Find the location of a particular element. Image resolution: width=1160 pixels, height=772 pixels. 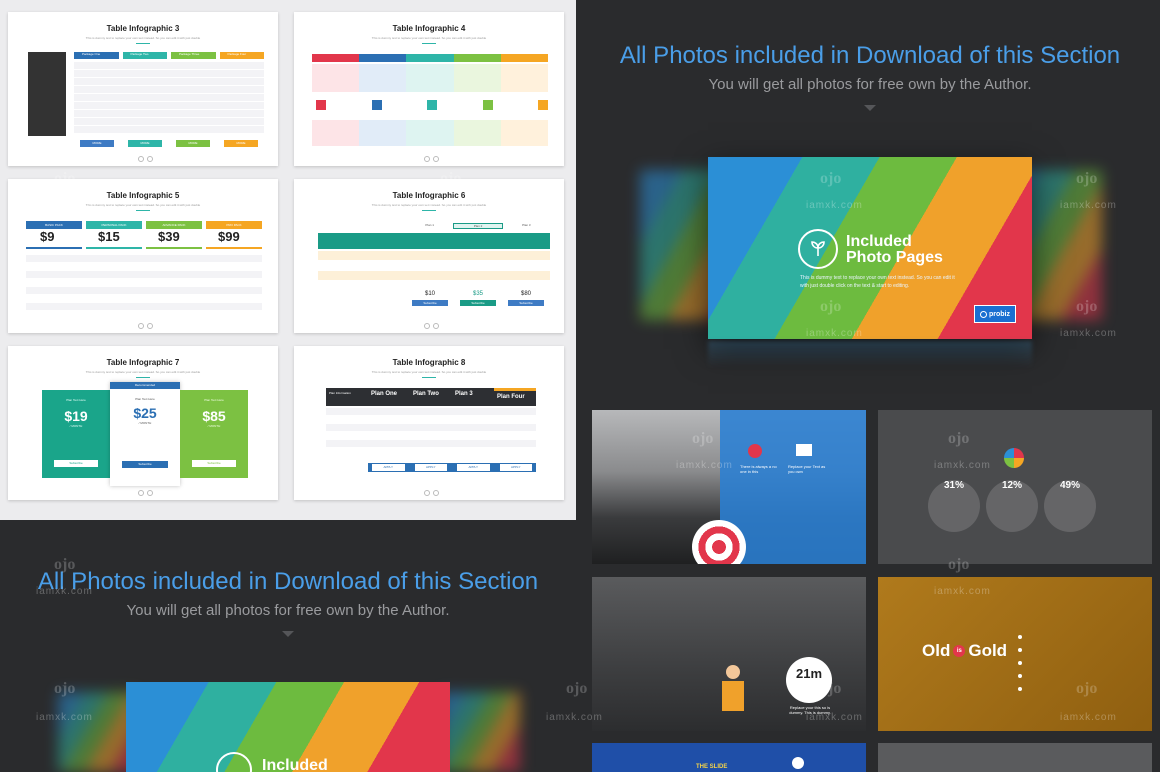

pricing-column: ADVANCE PACK $39 is located at coordinates (174, 235).